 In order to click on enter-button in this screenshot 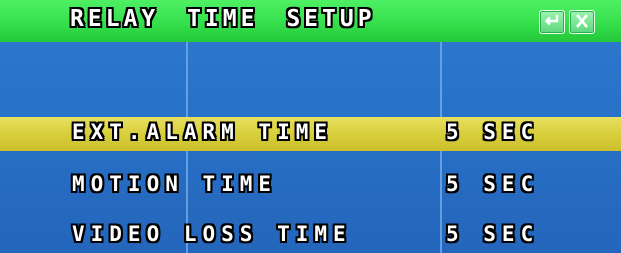, I will do `click(552, 22)`.